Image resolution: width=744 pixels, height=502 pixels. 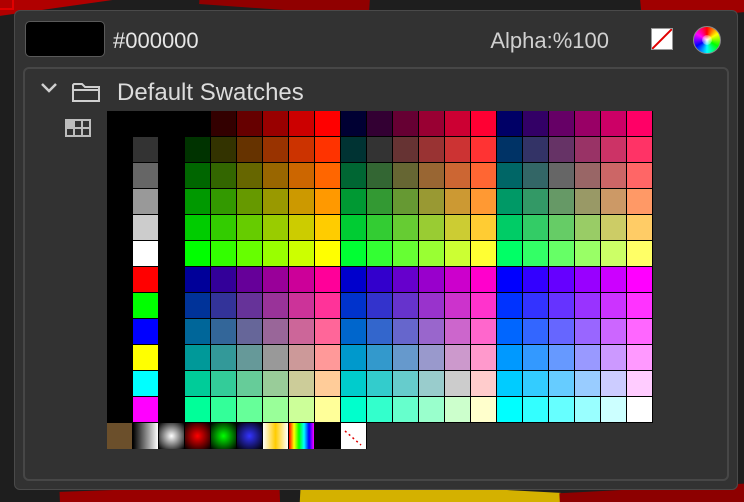 What do you see at coordinates (171, 436) in the screenshot?
I see `gradient-swatch-radial-gray` at bounding box center [171, 436].